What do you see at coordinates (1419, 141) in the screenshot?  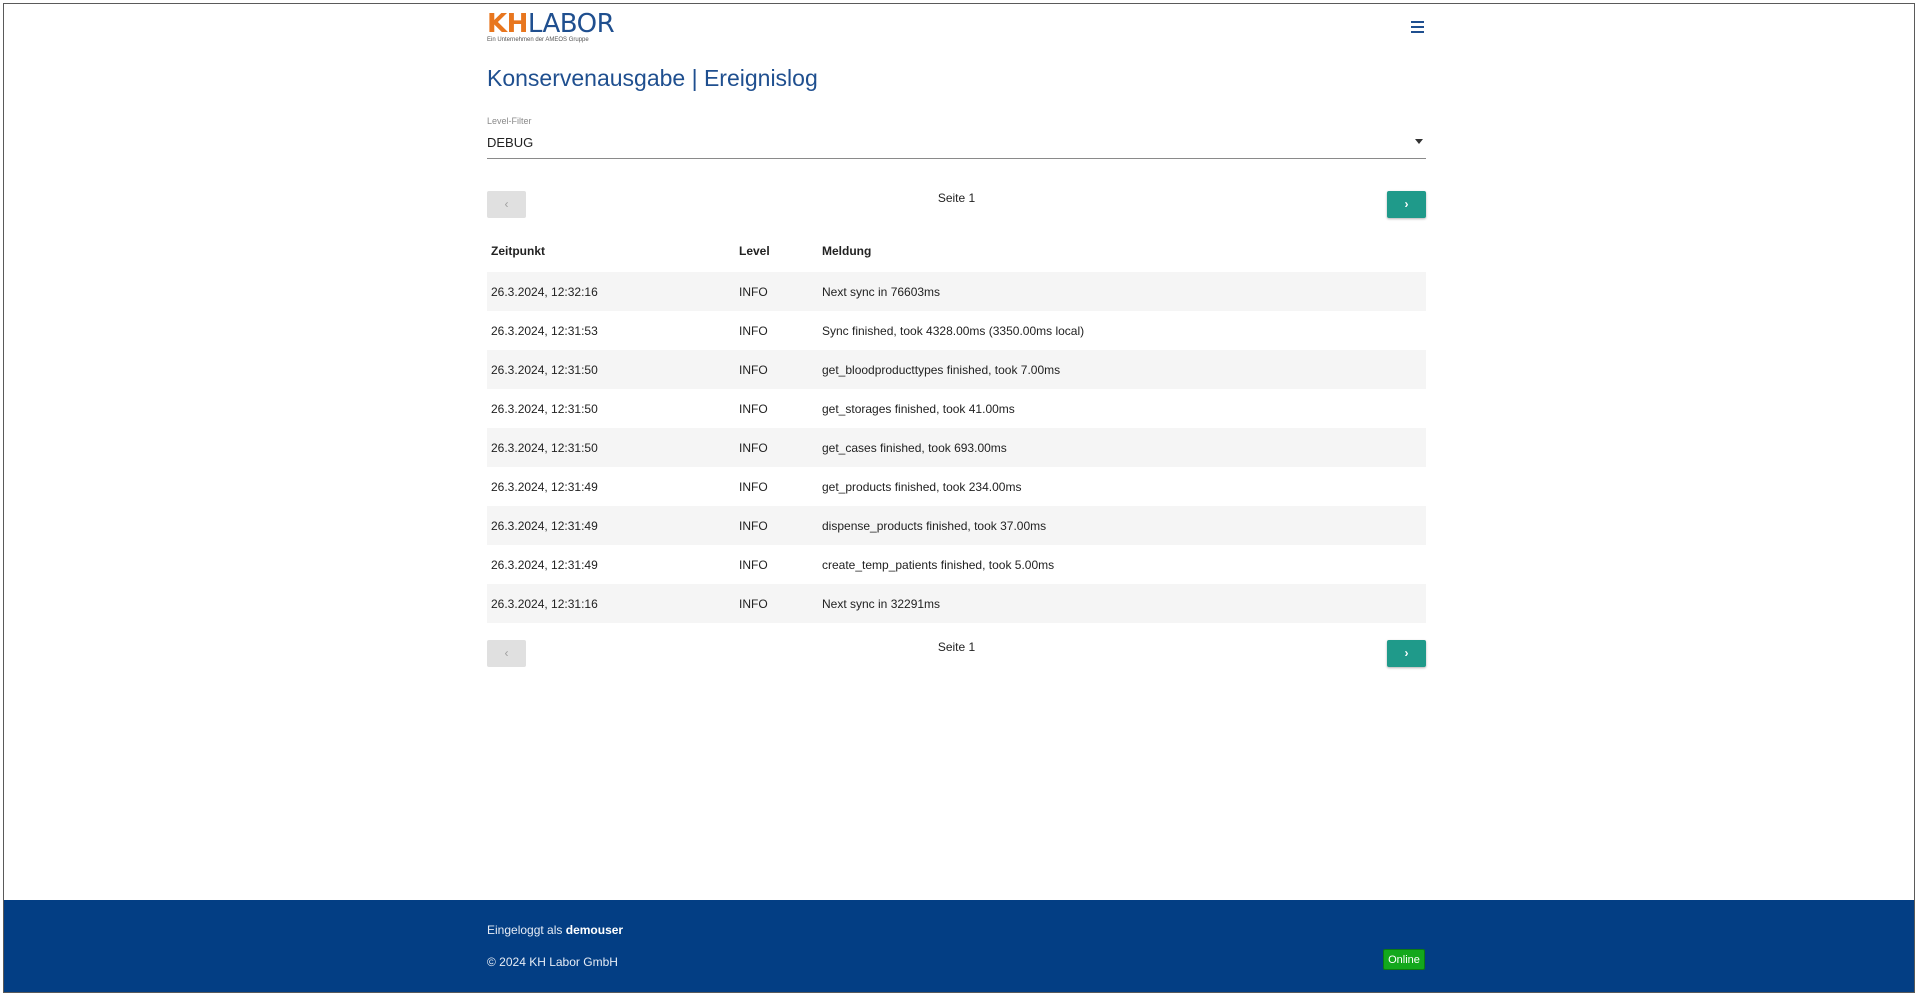 I see `caret-down-icon` at bounding box center [1419, 141].